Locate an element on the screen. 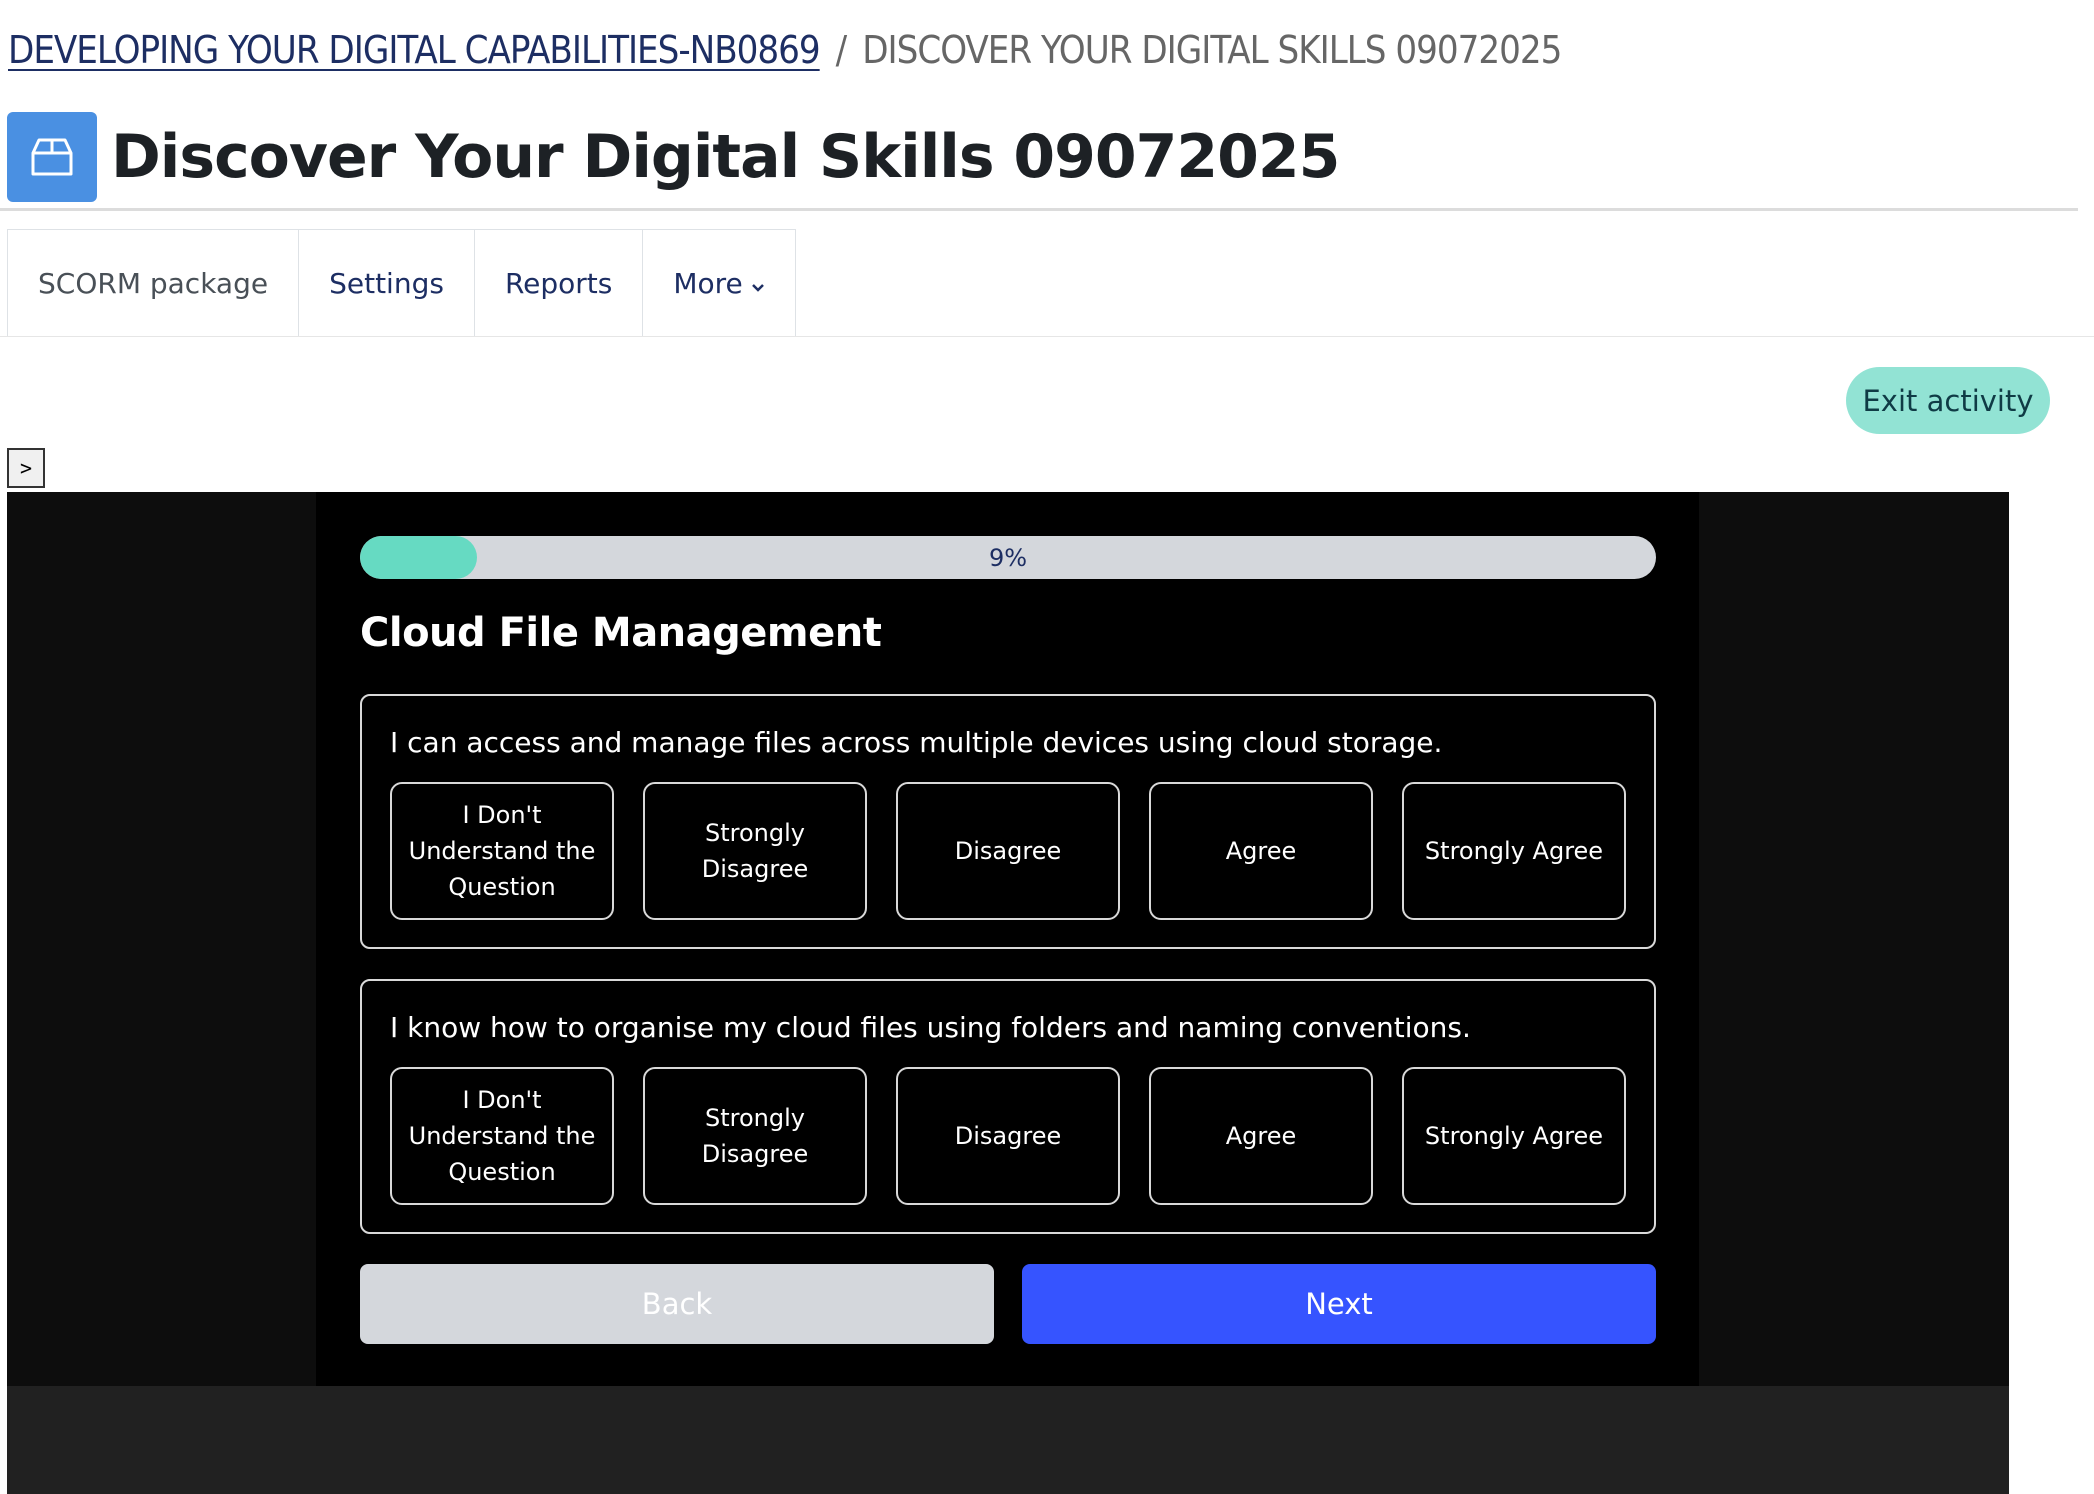 The width and height of the screenshot is (2094, 1494). tab-settings: Settings is located at coordinates (386, 283).